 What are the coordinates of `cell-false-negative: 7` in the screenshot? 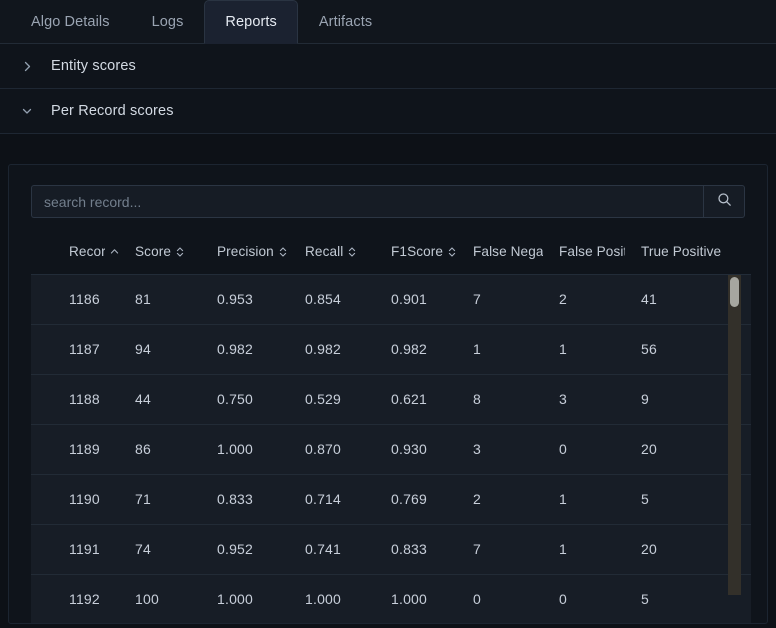 It's located at (500, 299).